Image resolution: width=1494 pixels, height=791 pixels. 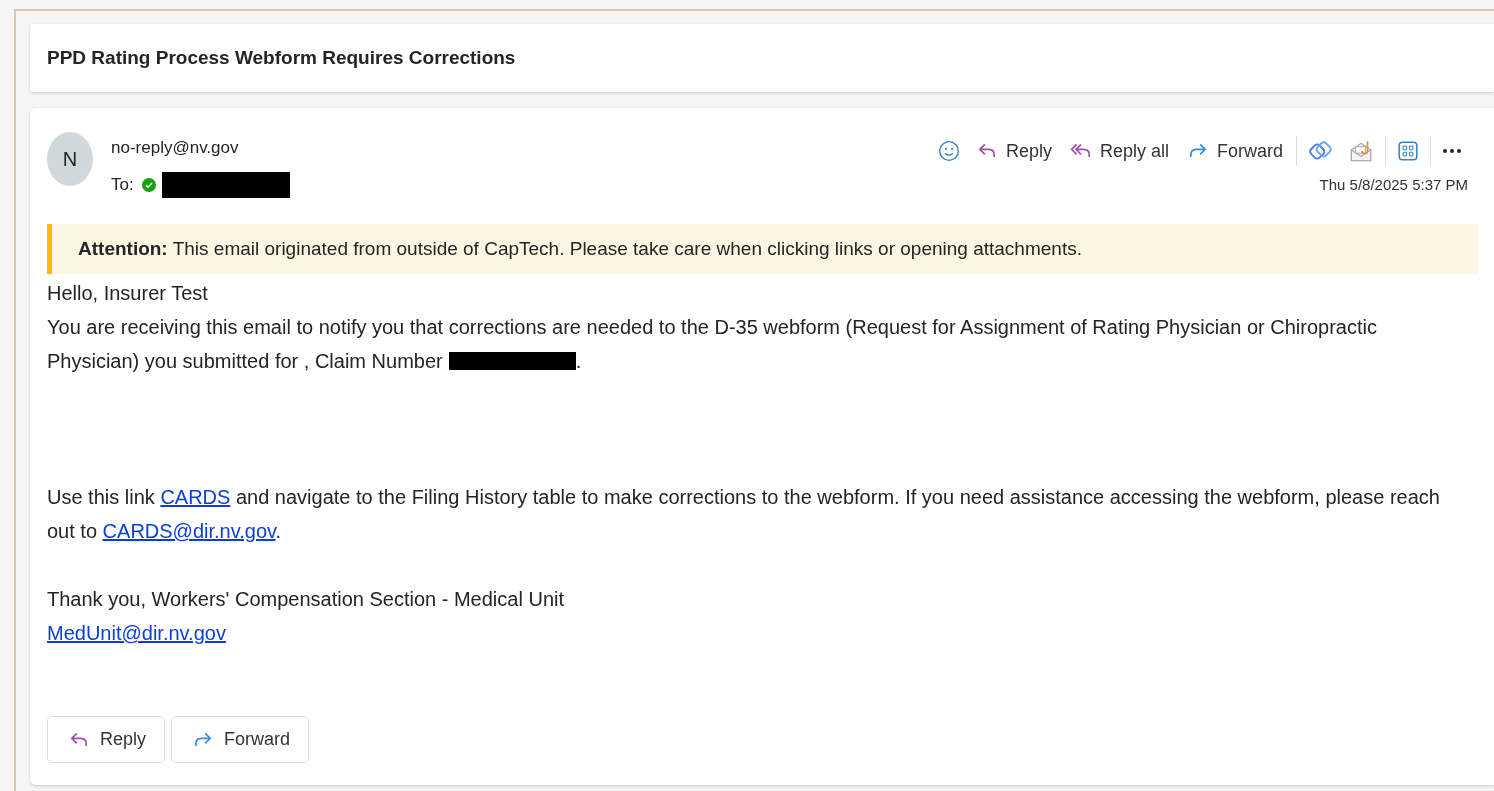 What do you see at coordinates (136, 633) in the screenshot?
I see `email-link: MedUnit@dir.nv.gov` at bounding box center [136, 633].